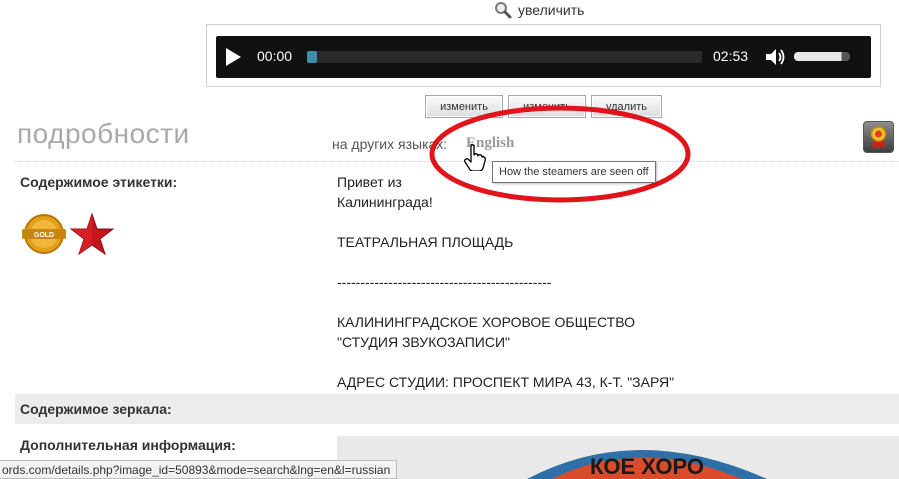 This screenshot has width=899, height=479. What do you see at coordinates (504, 57) in the screenshot?
I see `seek-bar` at bounding box center [504, 57].